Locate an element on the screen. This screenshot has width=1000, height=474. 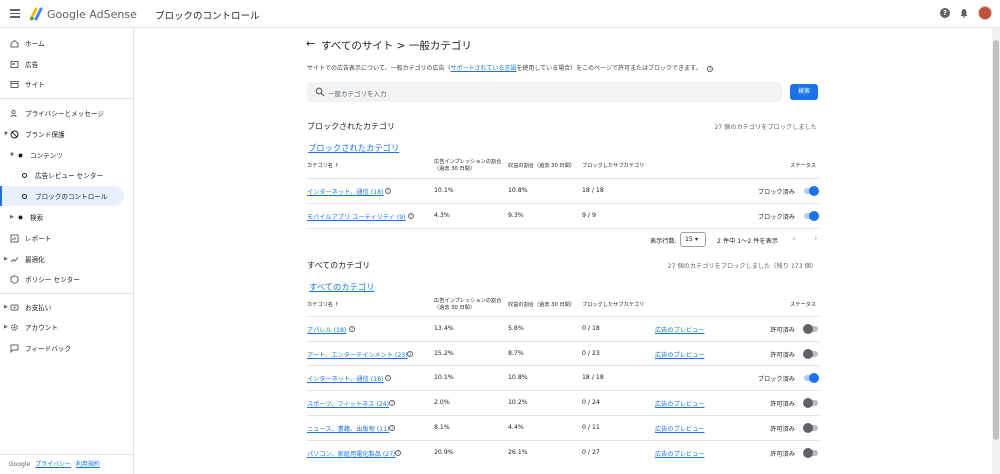
impressions-value: 15.2% is located at coordinates (444, 353).